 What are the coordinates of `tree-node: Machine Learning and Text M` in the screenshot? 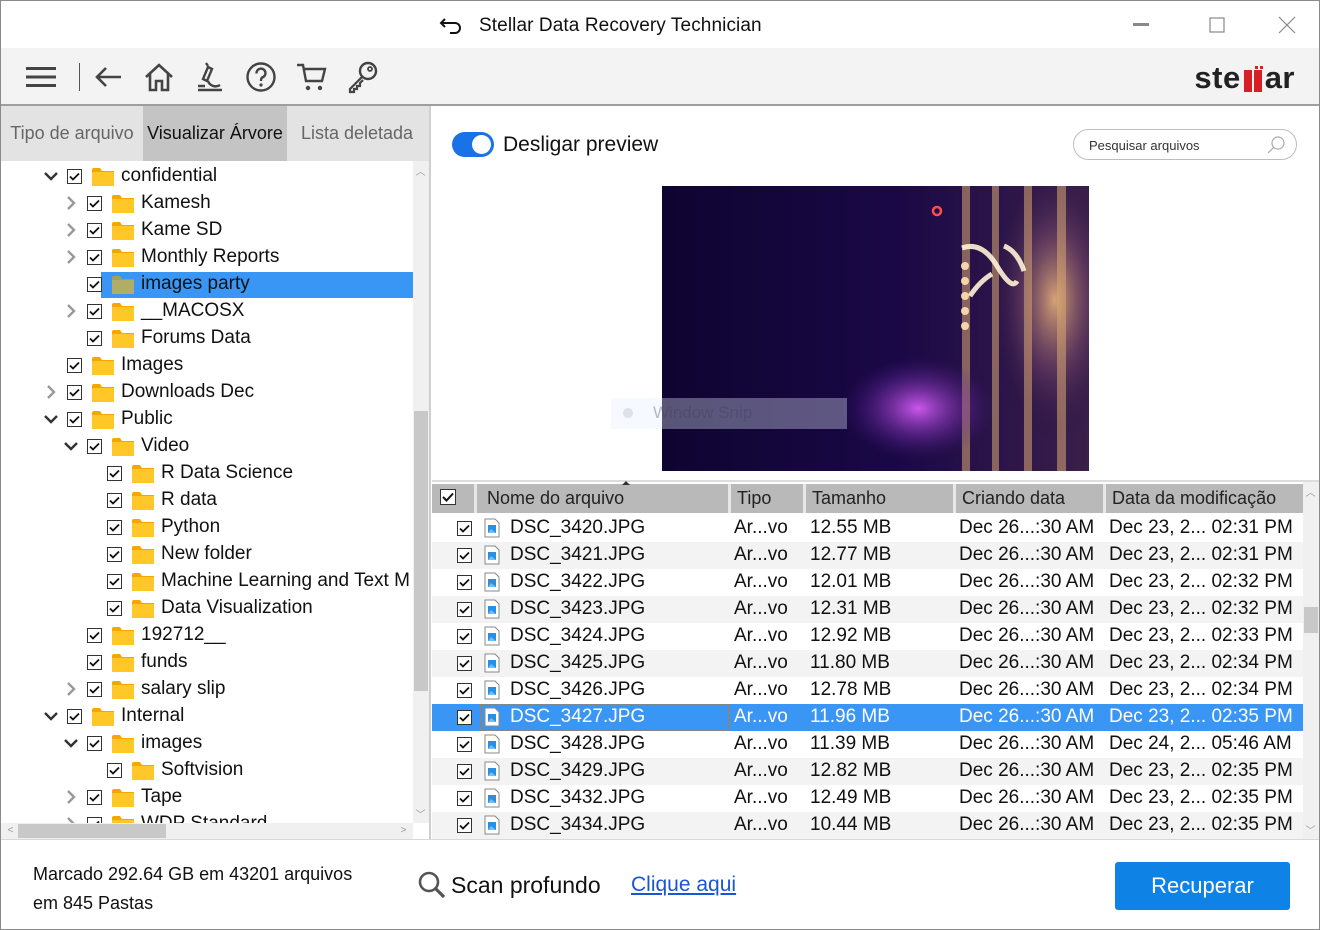 It's located at (207, 581).